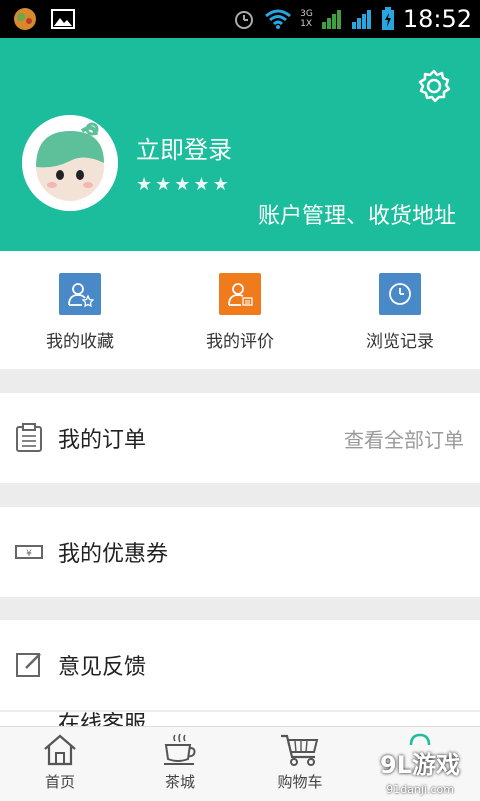  Describe the element at coordinates (400, 294) in the screenshot. I see `clock-icon` at that location.